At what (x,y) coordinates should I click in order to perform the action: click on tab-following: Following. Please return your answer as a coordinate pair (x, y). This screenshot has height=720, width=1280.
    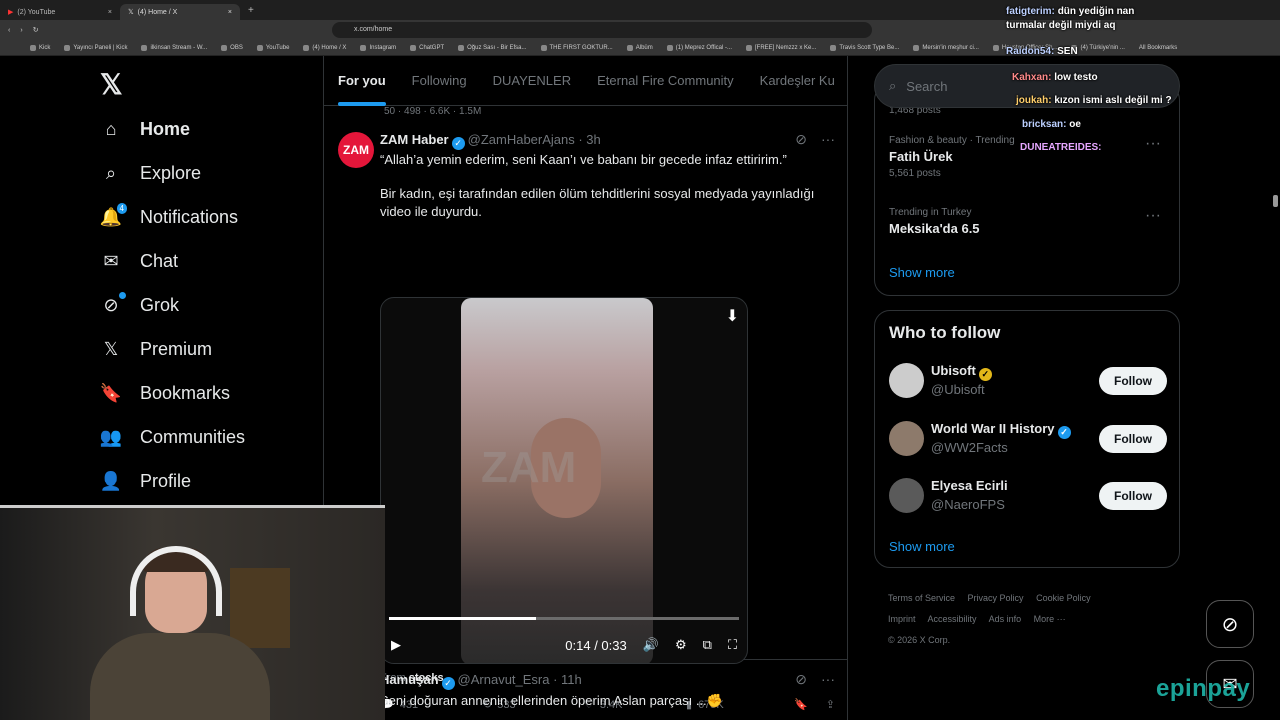
    Looking at the image, I should click on (439, 80).